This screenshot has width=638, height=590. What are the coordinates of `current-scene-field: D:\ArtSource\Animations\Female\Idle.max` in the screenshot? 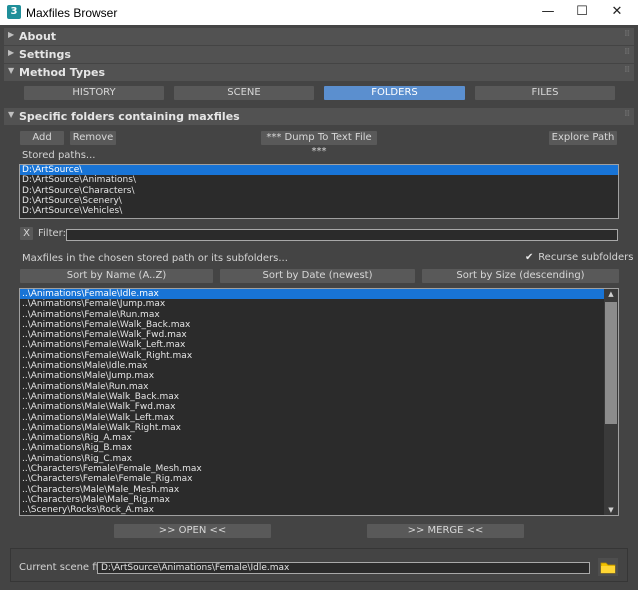 It's located at (343, 568).